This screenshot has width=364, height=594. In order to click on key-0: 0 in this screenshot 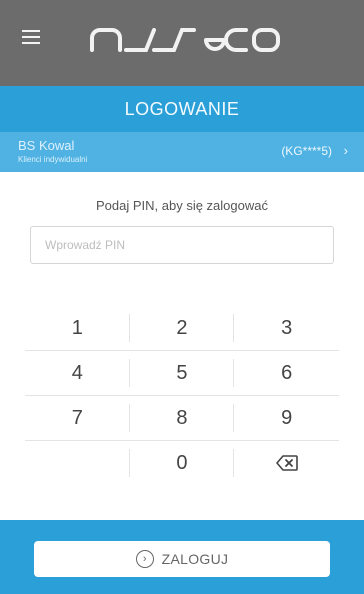, I will do `click(182, 463)`.